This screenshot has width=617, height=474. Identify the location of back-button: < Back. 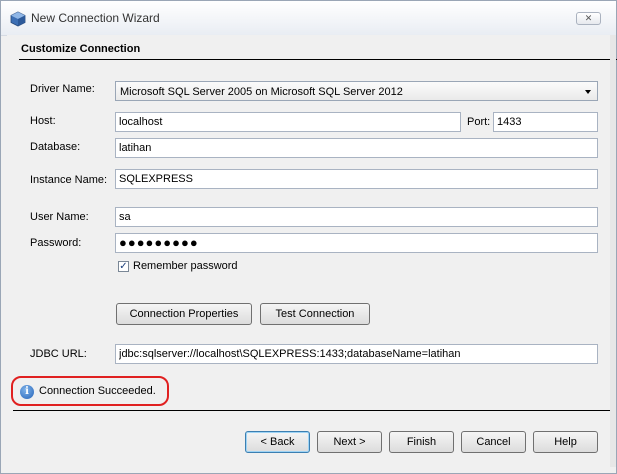
(277, 442).